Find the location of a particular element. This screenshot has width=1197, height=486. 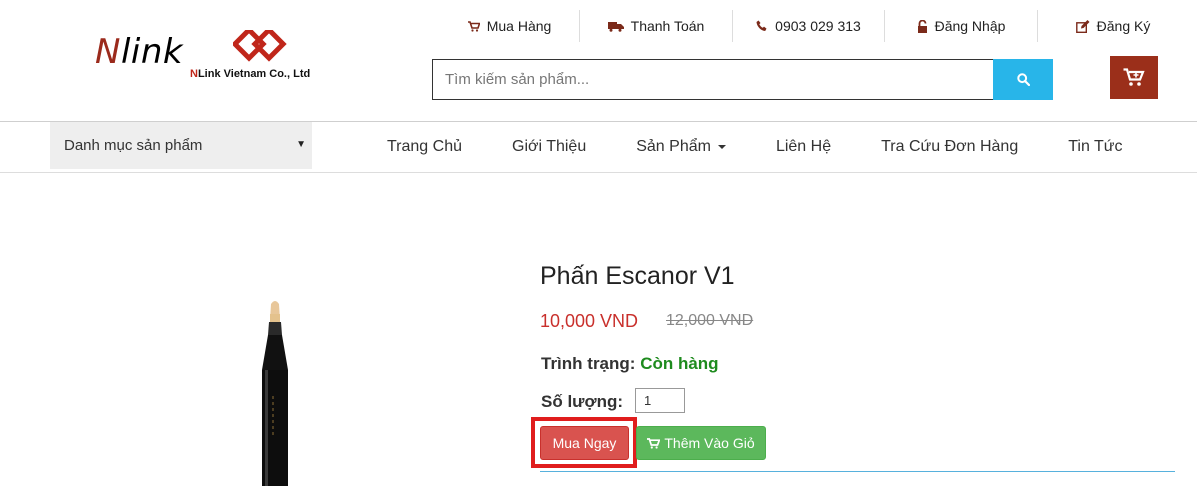

category-select: Danh mục sản phẩm ▼ is located at coordinates (181, 145).